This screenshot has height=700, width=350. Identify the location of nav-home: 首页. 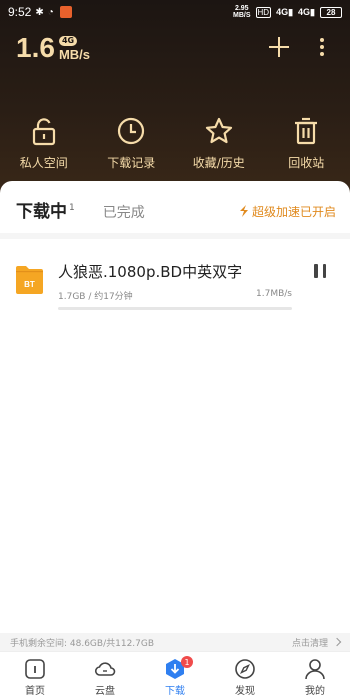
(35, 676).